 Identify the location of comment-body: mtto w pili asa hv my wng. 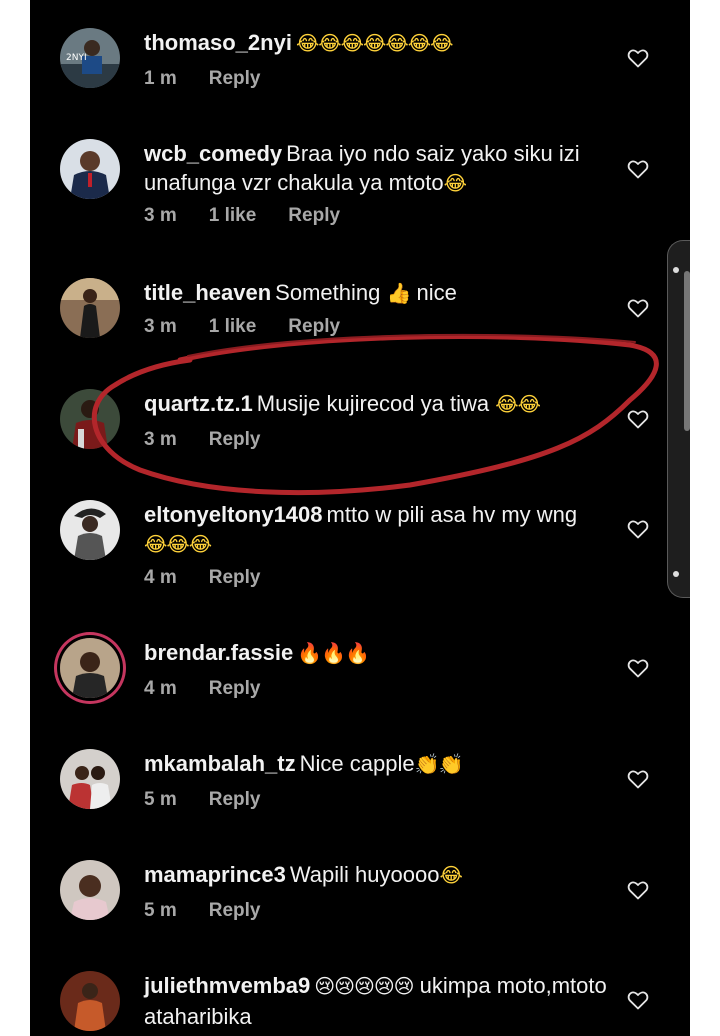
(452, 514).